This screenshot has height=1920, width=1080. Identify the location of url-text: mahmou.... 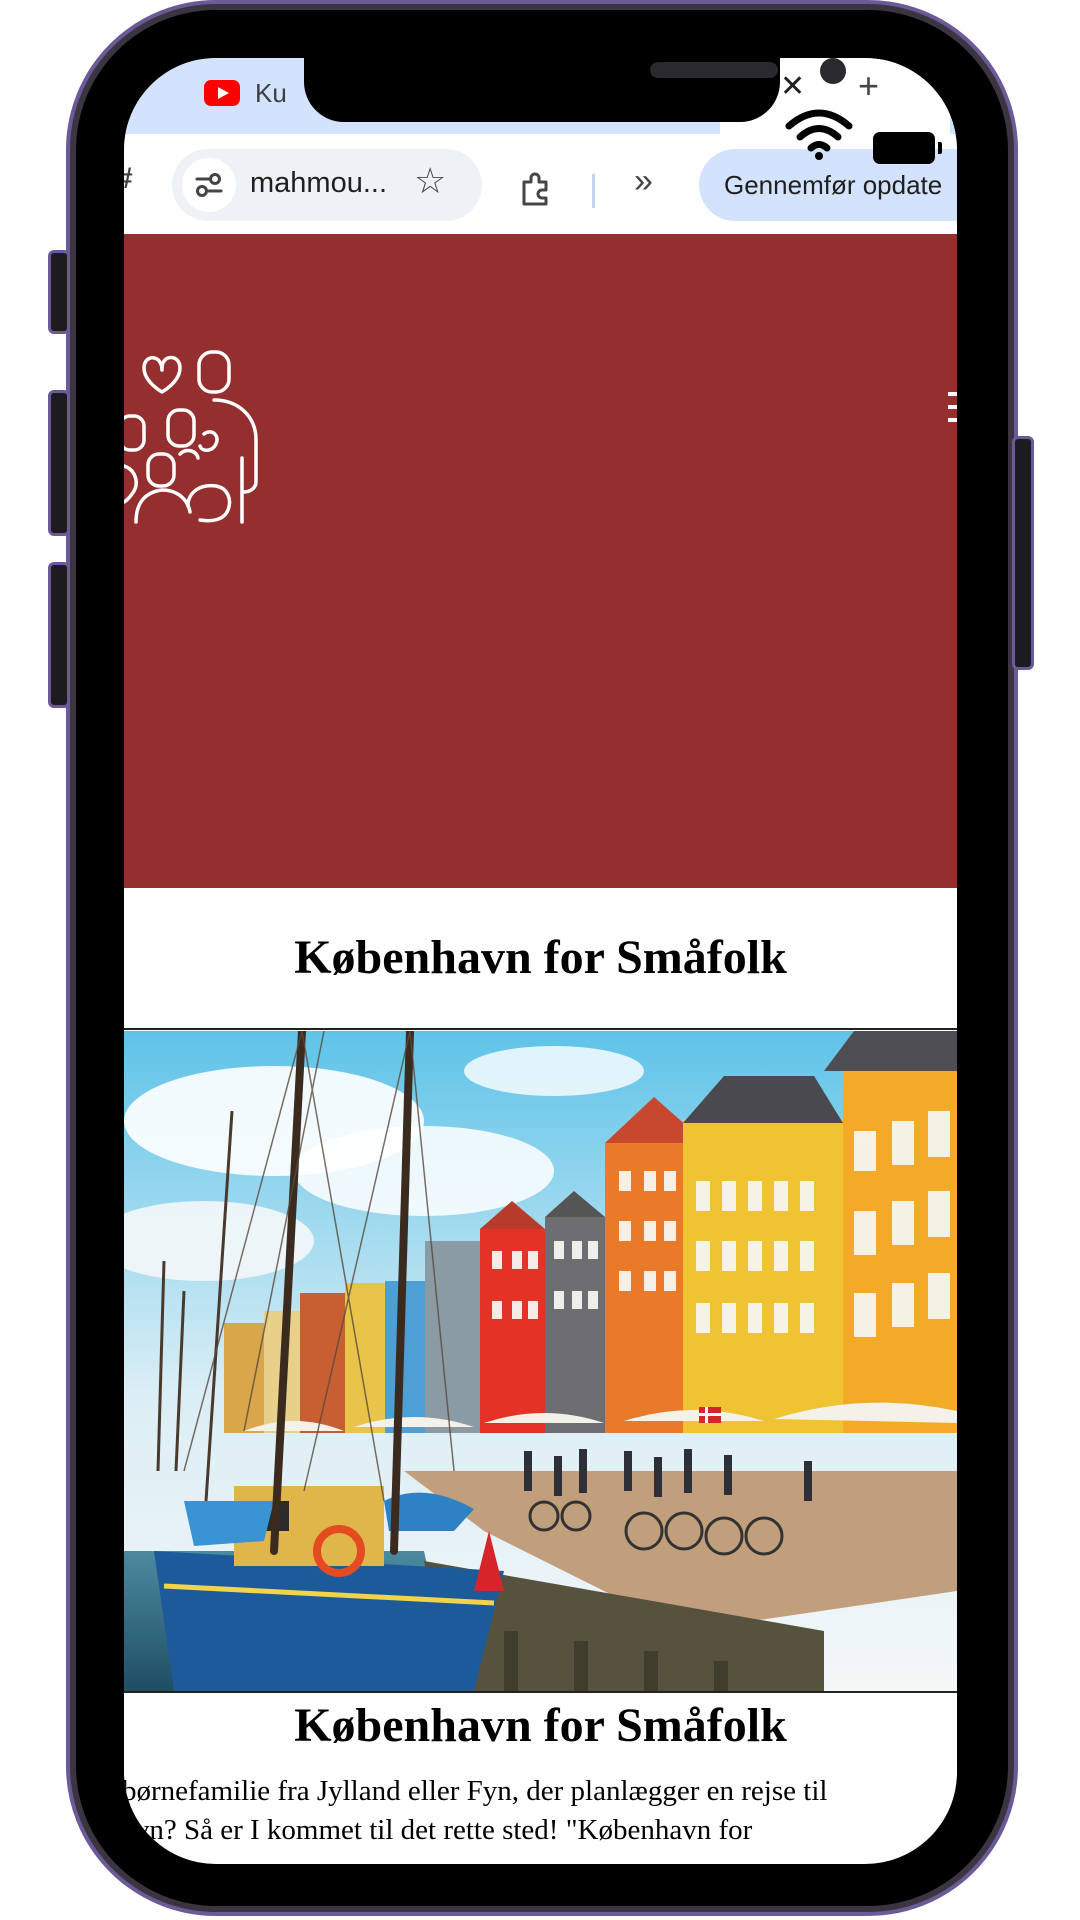
(318, 183).